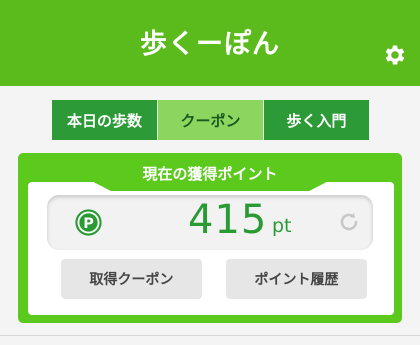  I want to click on tab-walking-intro: 歩く入門, so click(316, 120).